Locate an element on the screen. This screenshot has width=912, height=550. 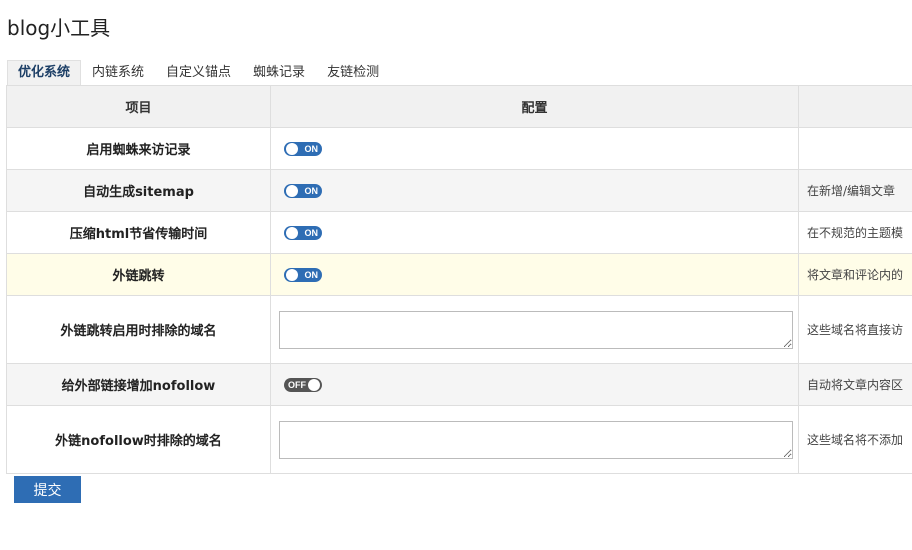
table-row: 给外部链接增加nofollow OFF 自动将文章内容区 is located at coordinates (459, 384).